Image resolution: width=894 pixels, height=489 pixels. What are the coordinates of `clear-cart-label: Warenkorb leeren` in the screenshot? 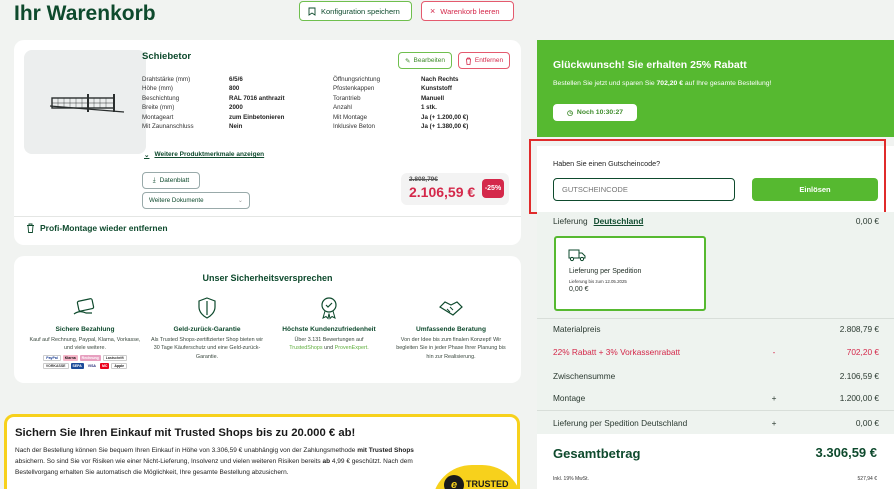 It's located at (470, 11).